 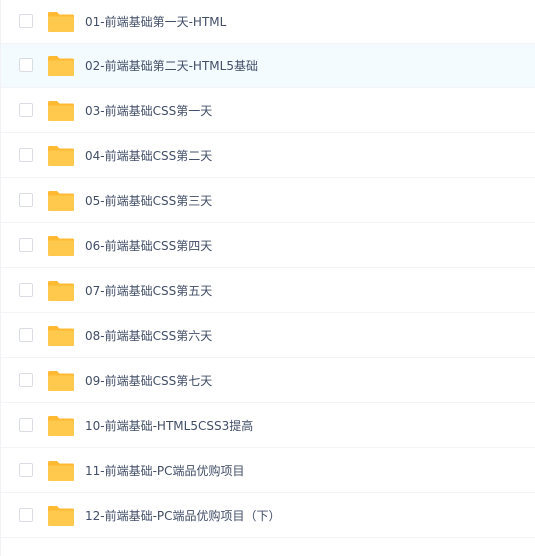 I want to click on file-name: 09-前端基础CSS第七天, so click(x=148, y=381).